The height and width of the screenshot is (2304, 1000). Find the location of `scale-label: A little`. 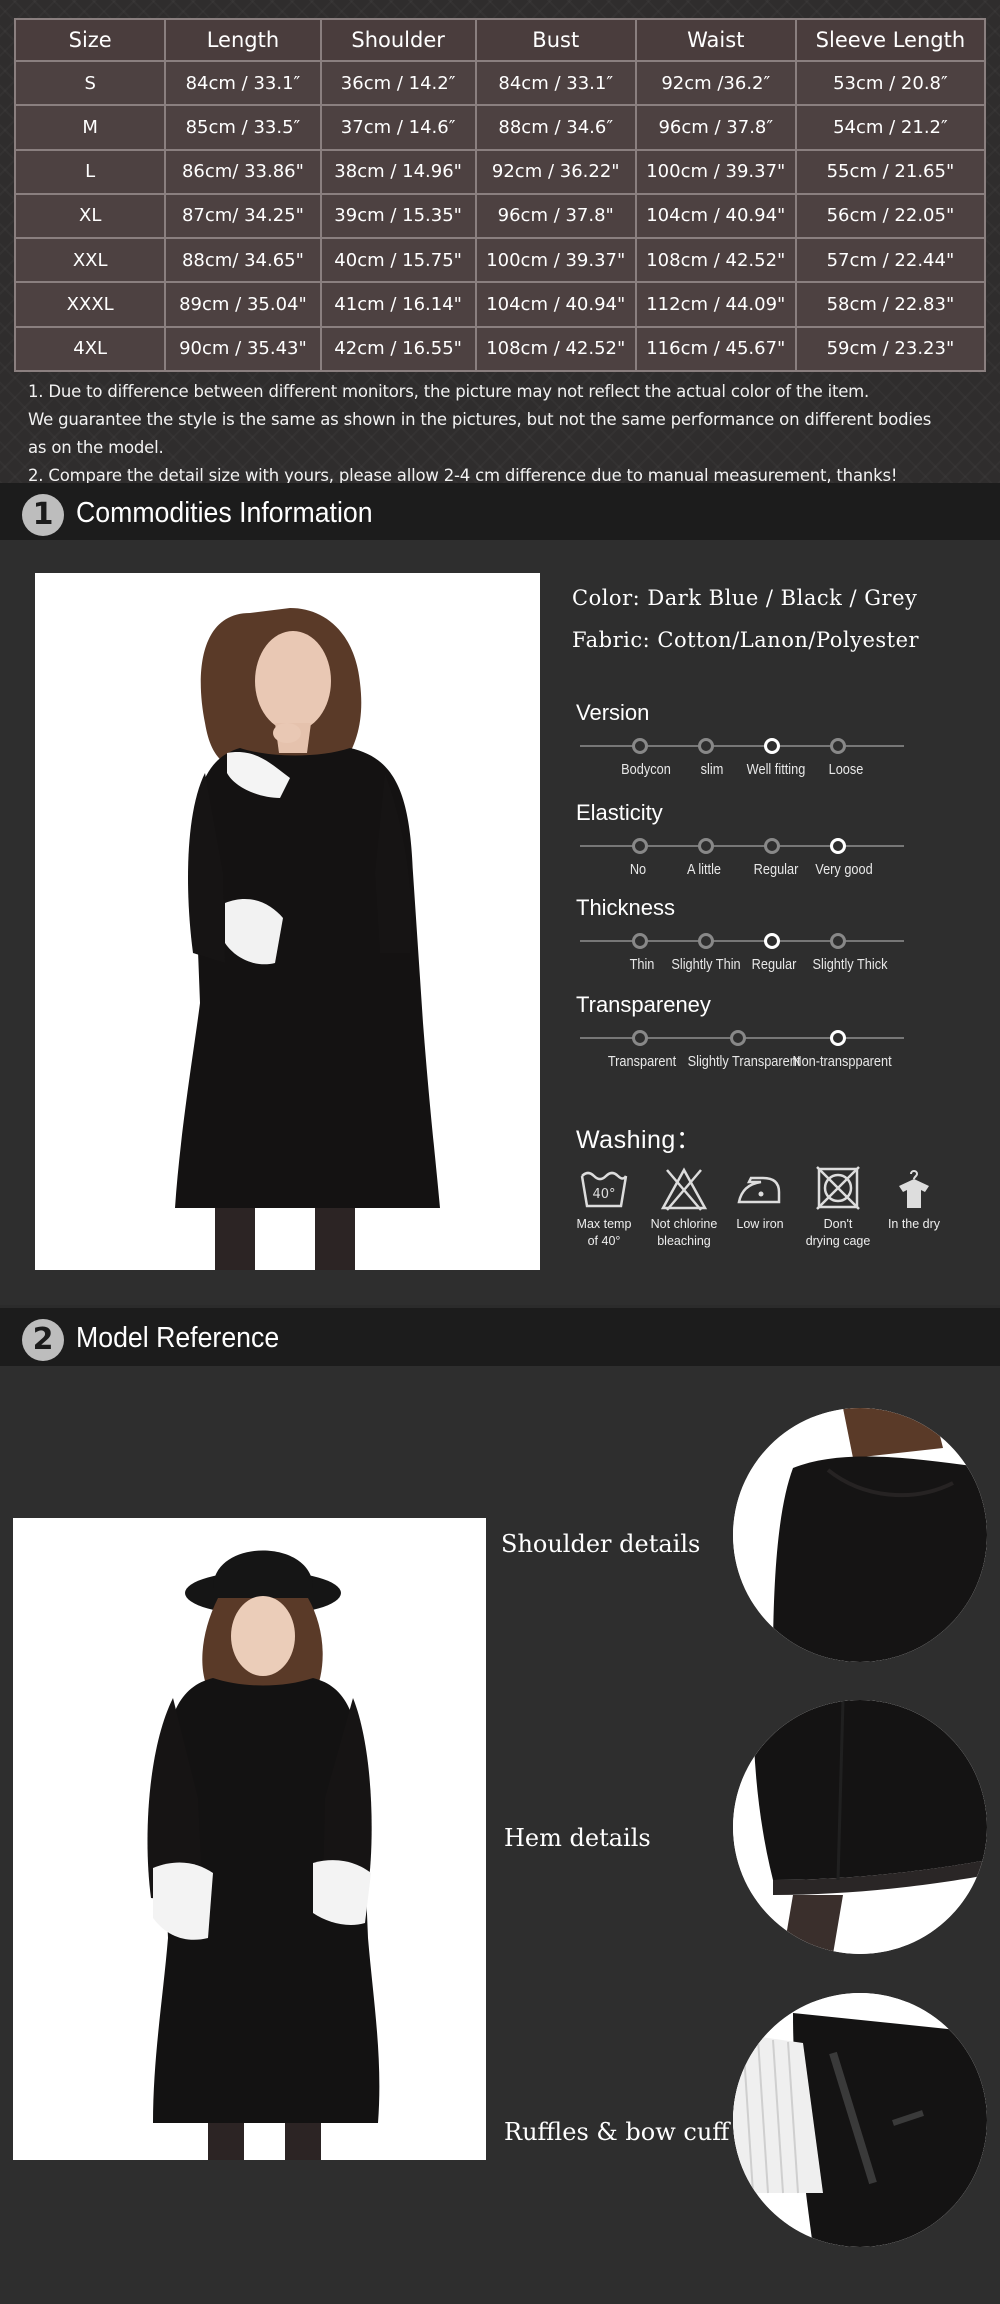

scale-label: A little is located at coordinates (704, 870).